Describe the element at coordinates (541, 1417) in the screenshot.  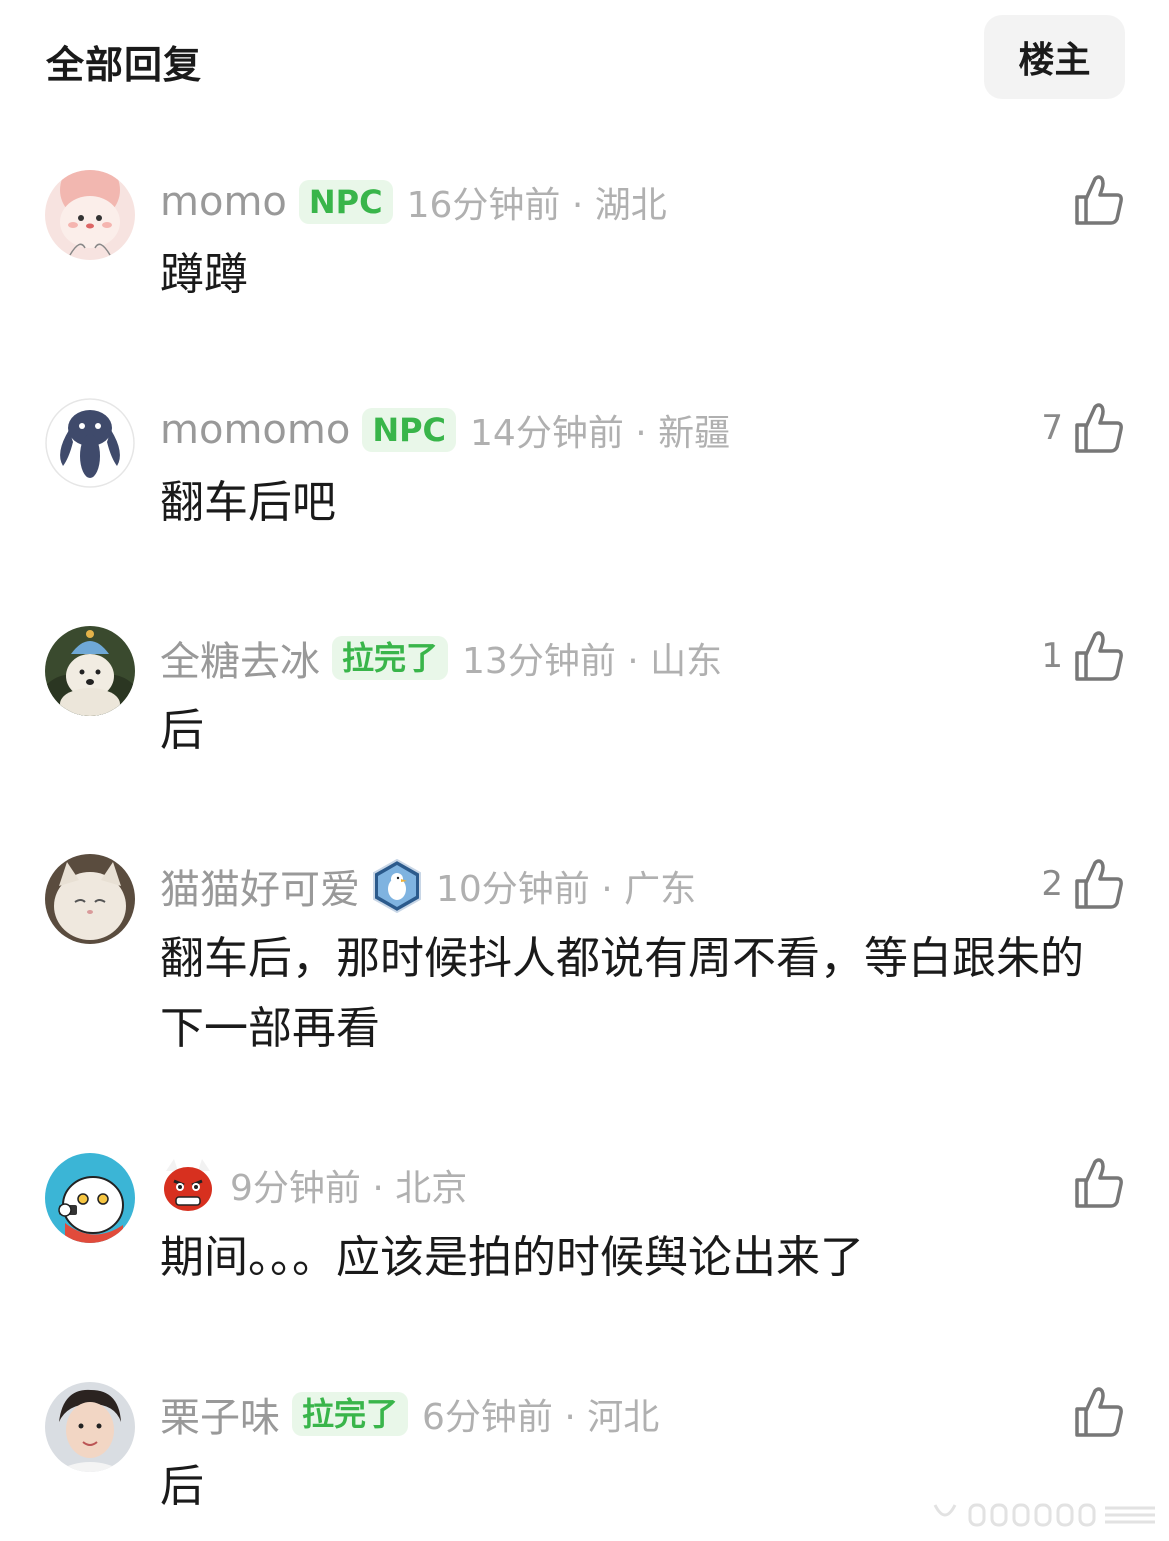
I see `time-location: 6分钟前 · 河北` at that location.